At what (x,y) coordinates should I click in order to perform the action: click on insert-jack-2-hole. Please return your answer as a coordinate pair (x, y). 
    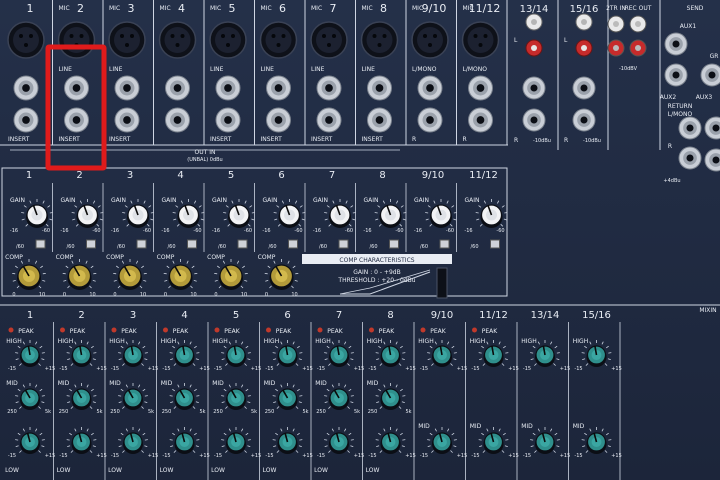
    Looking at the image, I should click on (76, 120).